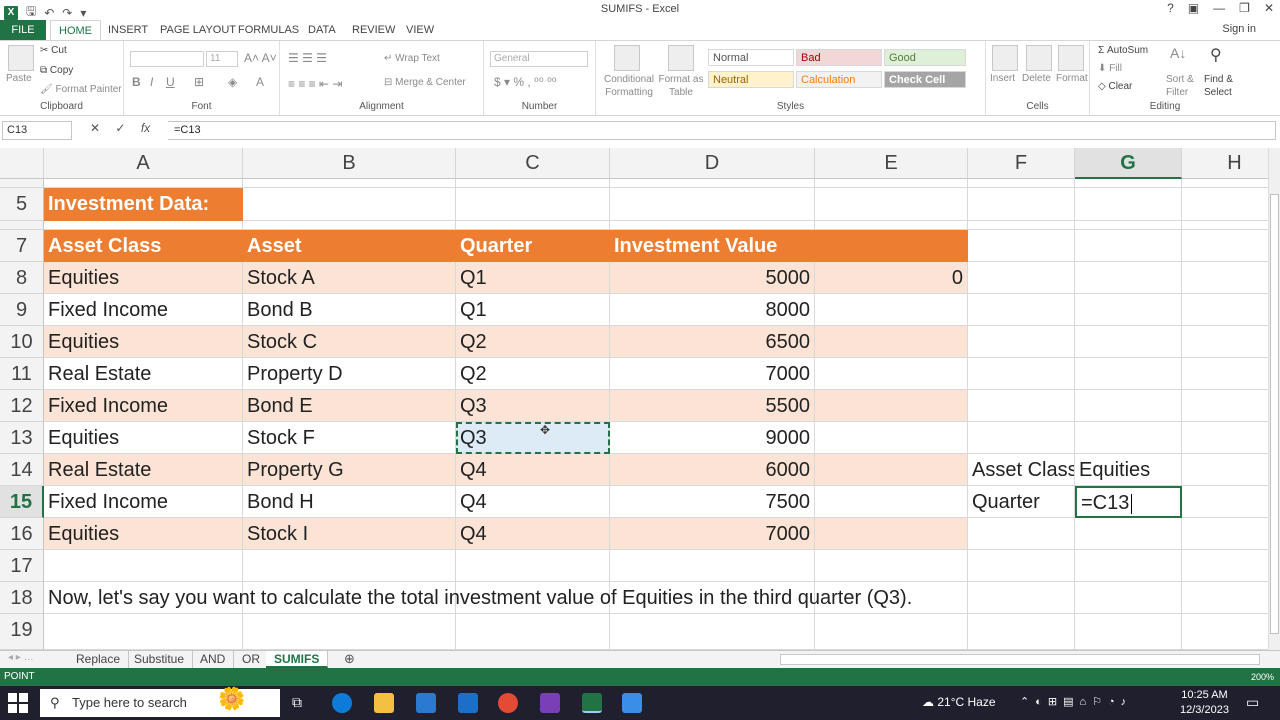 The width and height of the screenshot is (1280, 720). What do you see at coordinates (533, 534) in the screenshot?
I see `table-cell: Q4` at bounding box center [533, 534].